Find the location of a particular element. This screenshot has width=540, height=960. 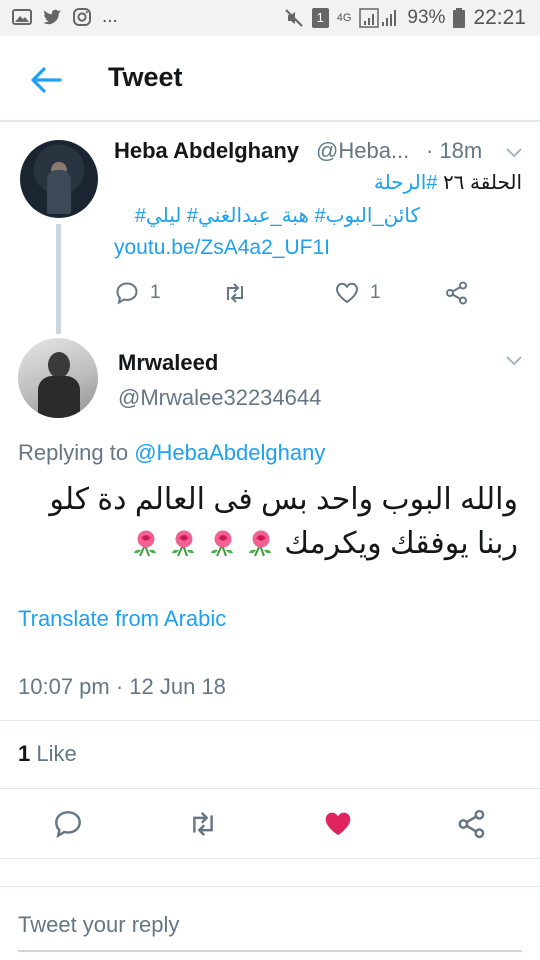

tweet-timestamp: 10:07 pm · 12 Jun 18 is located at coordinates (122, 686).